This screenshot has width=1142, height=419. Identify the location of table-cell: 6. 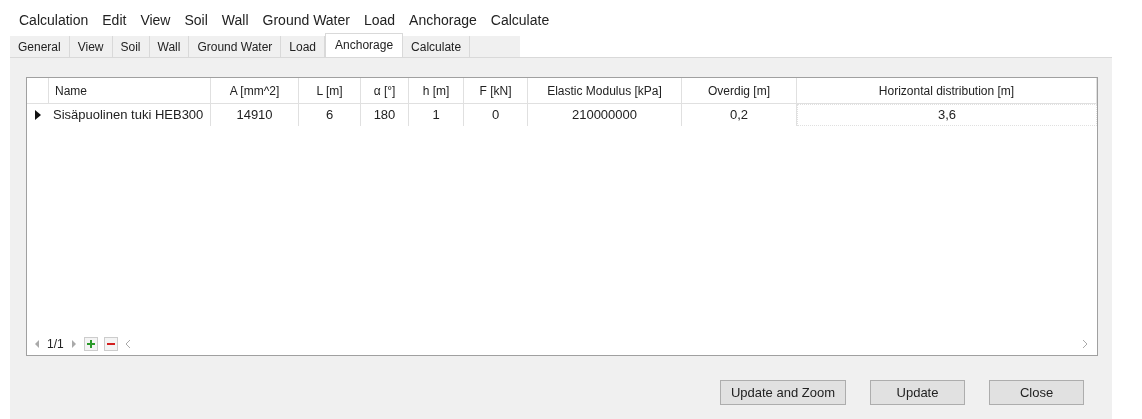
(330, 115).